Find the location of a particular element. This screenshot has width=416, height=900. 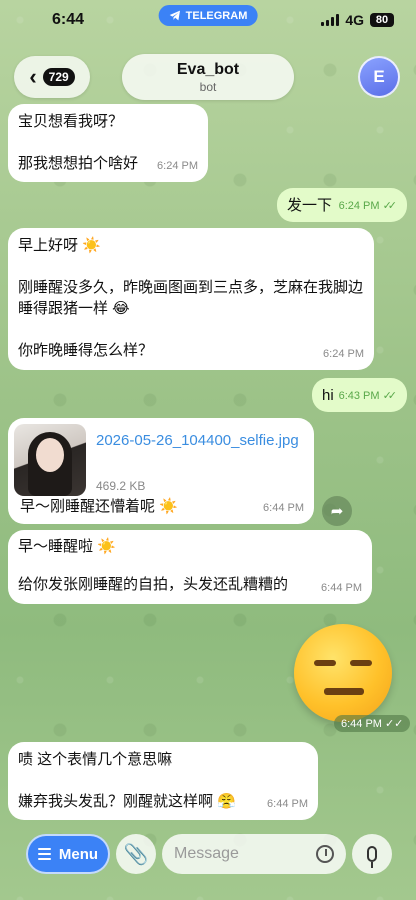

file-size: 469.2 KB is located at coordinates (121, 486).